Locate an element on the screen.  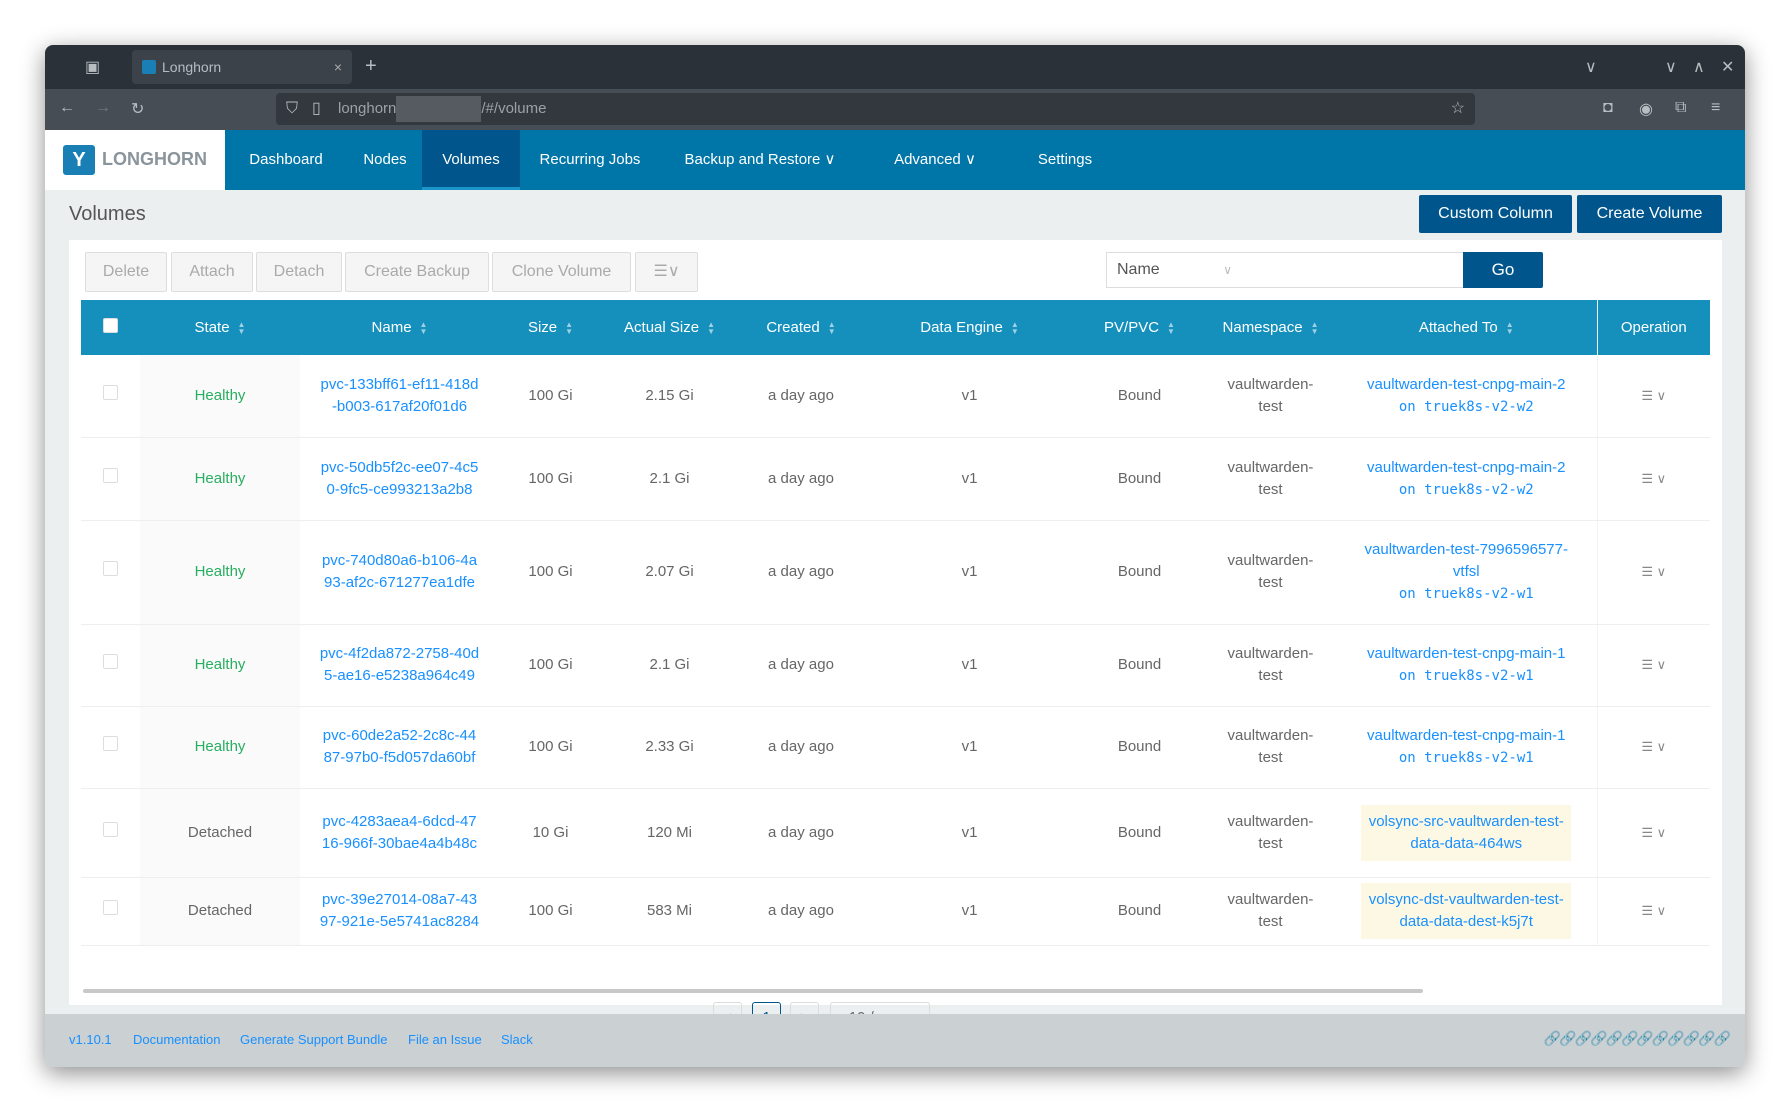
row-select-cell is located at coordinates (110, 665).